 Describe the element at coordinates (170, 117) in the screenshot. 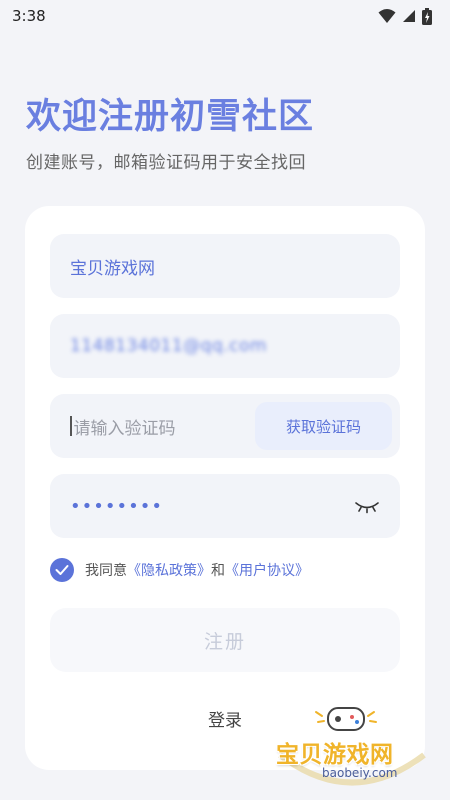

I see `page-title: 欢迎注册初雪社区` at that location.